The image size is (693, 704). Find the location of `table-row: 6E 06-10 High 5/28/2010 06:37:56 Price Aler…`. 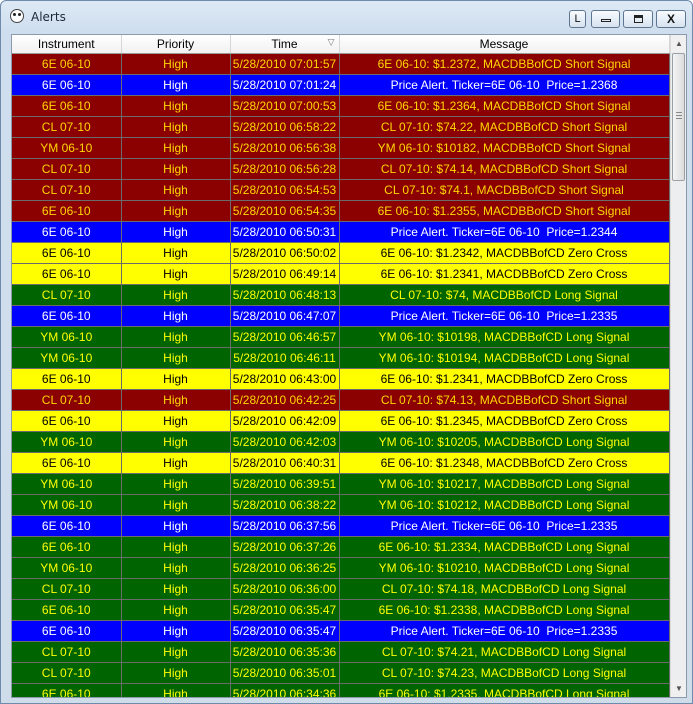

table-row: 6E 06-10 High 5/28/2010 06:37:56 Price Aler… is located at coordinates (341, 526).